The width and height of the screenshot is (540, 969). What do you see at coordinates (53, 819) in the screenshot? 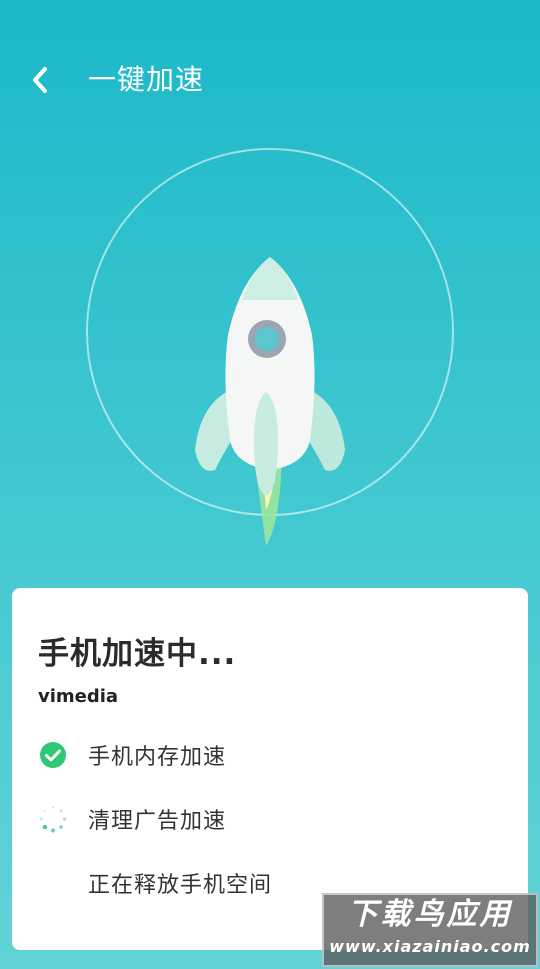
I see `spinner-icon` at bounding box center [53, 819].